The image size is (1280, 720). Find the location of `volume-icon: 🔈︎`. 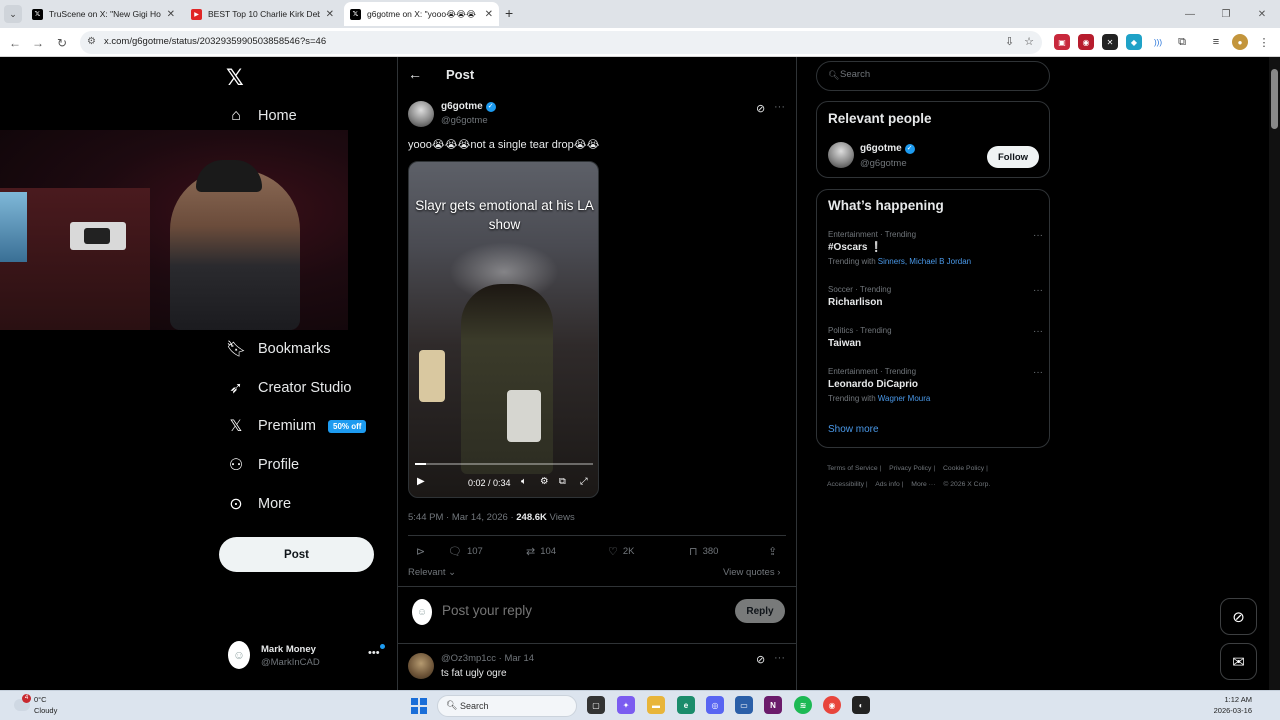

volume-icon: 🔈︎ is located at coordinates (524, 481).